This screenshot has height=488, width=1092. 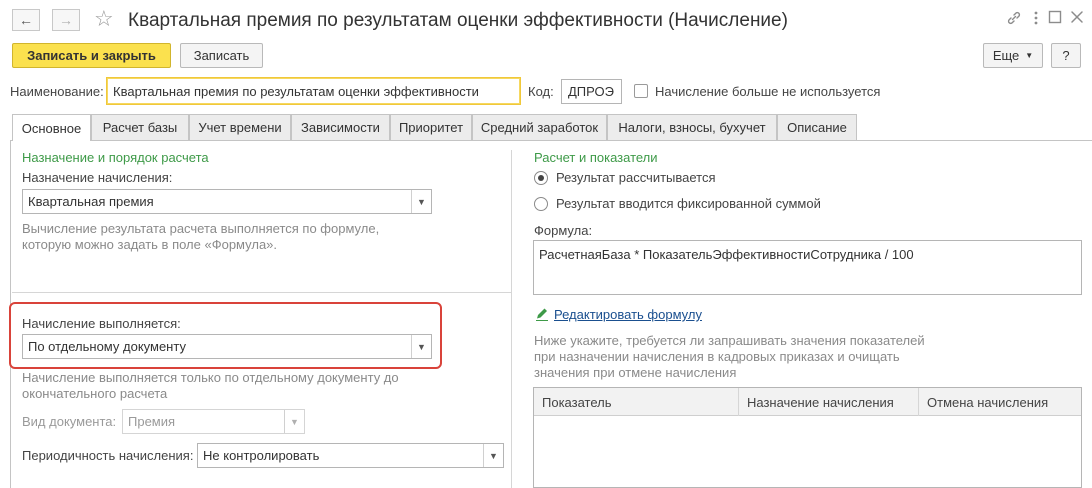 I want to click on exec-select: По отдельному документу ▼, so click(x=227, y=346).